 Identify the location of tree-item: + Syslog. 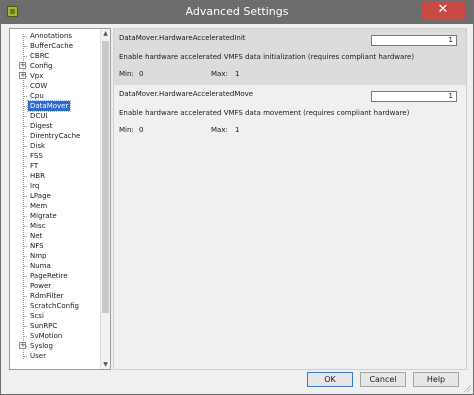
(55, 346).